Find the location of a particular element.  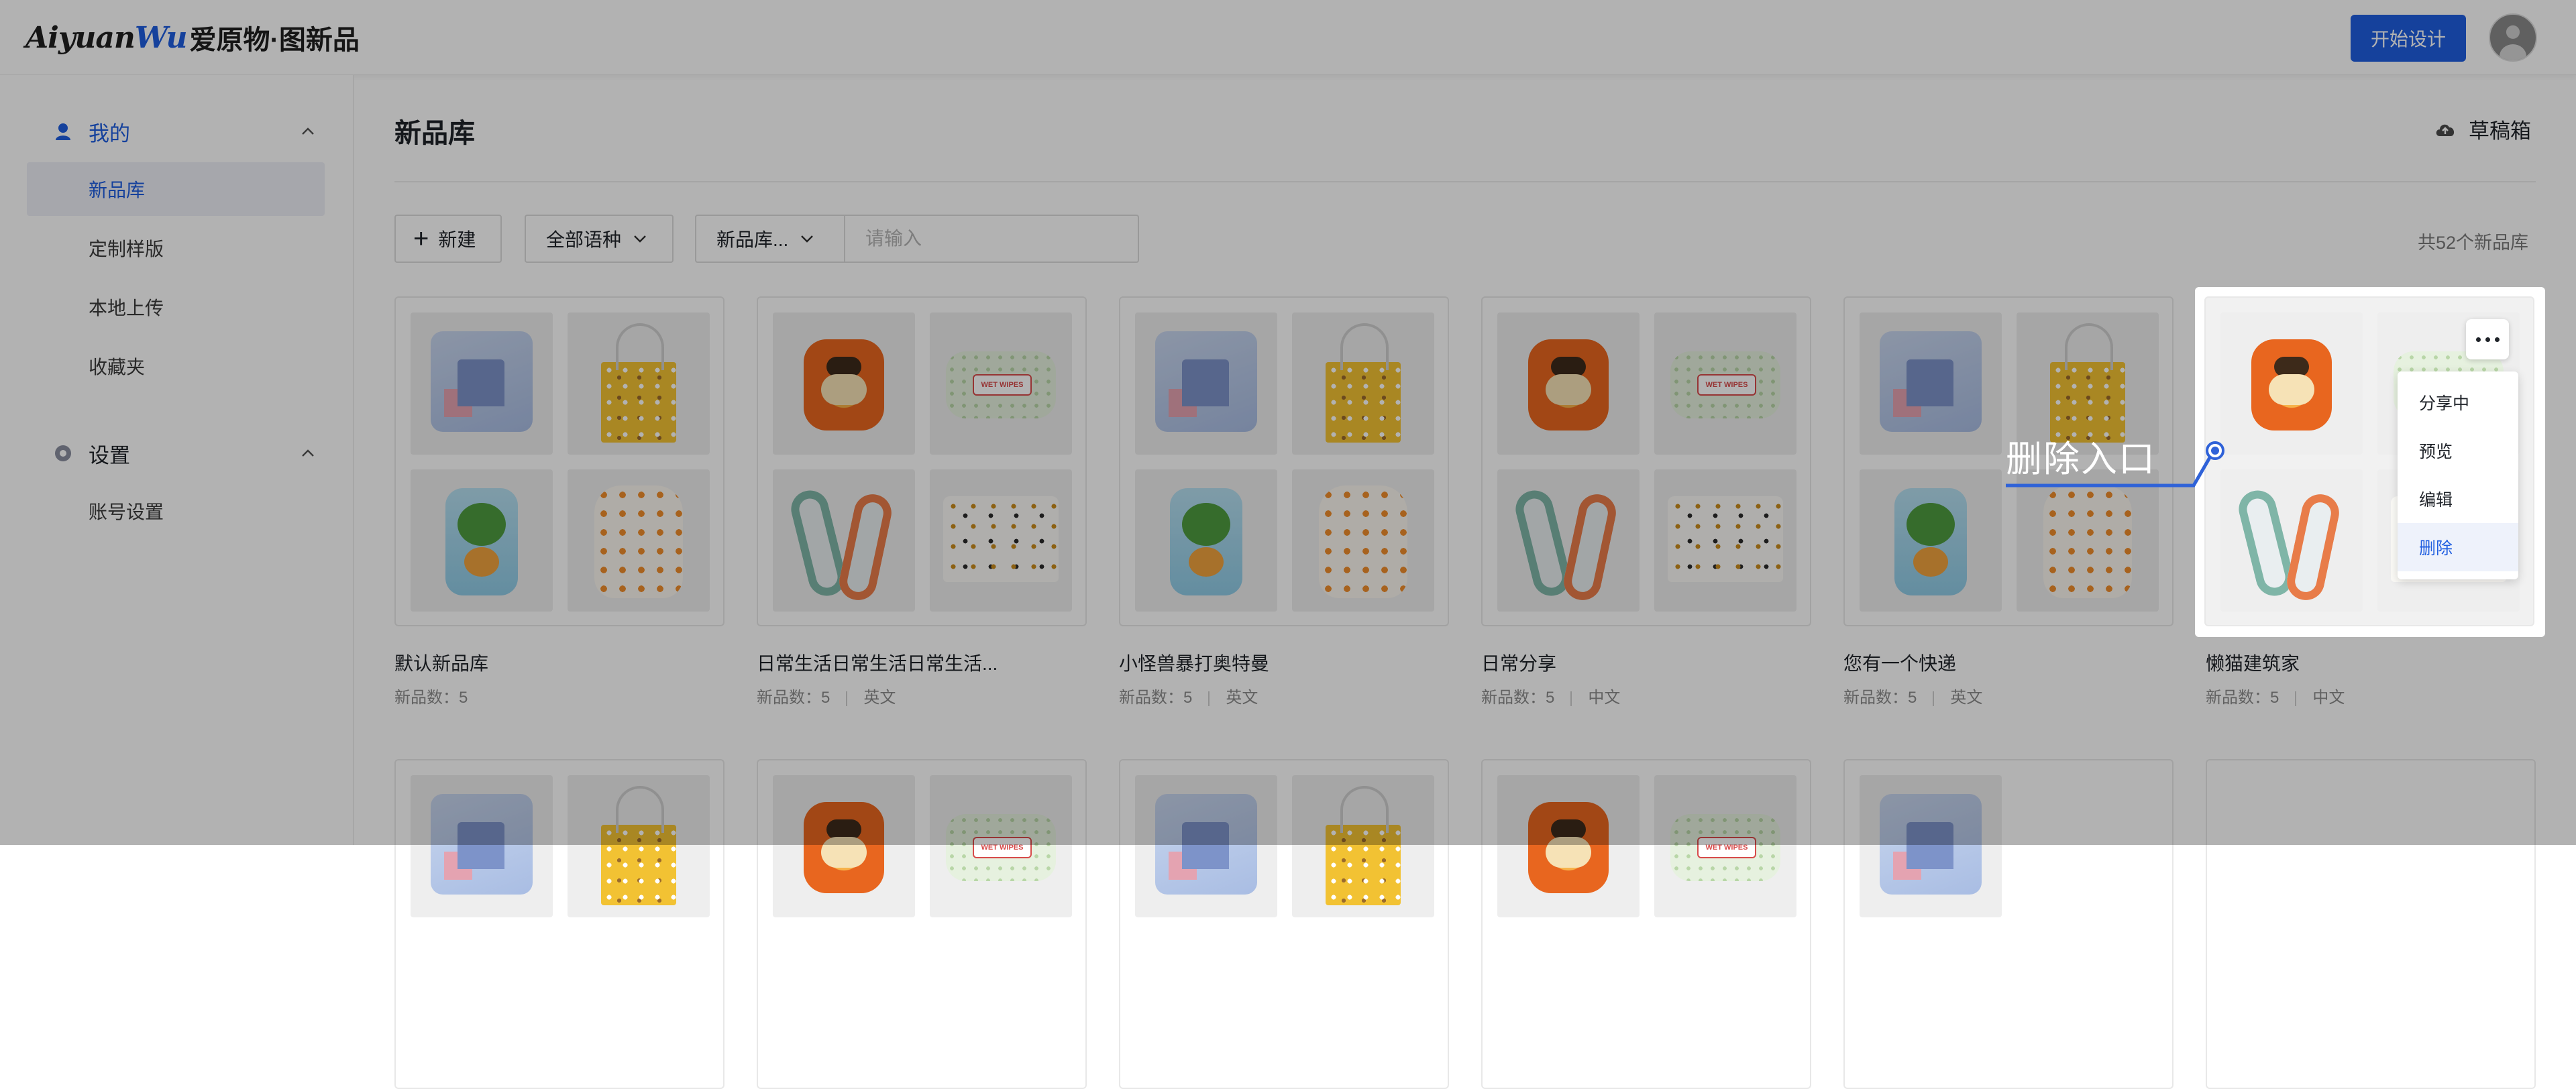

annotation-pointer is located at coordinates (2115, 464).